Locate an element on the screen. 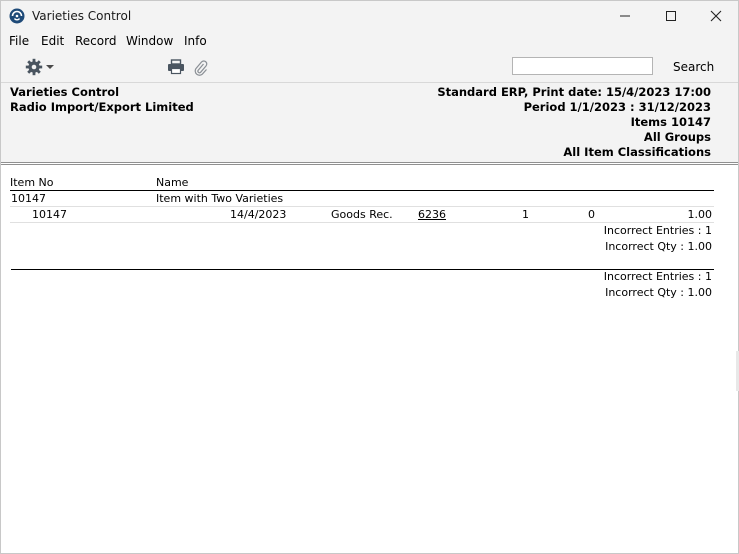 The height and width of the screenshot is (554, 739). detail-col2: 0 is located at coordinates (591, 214).